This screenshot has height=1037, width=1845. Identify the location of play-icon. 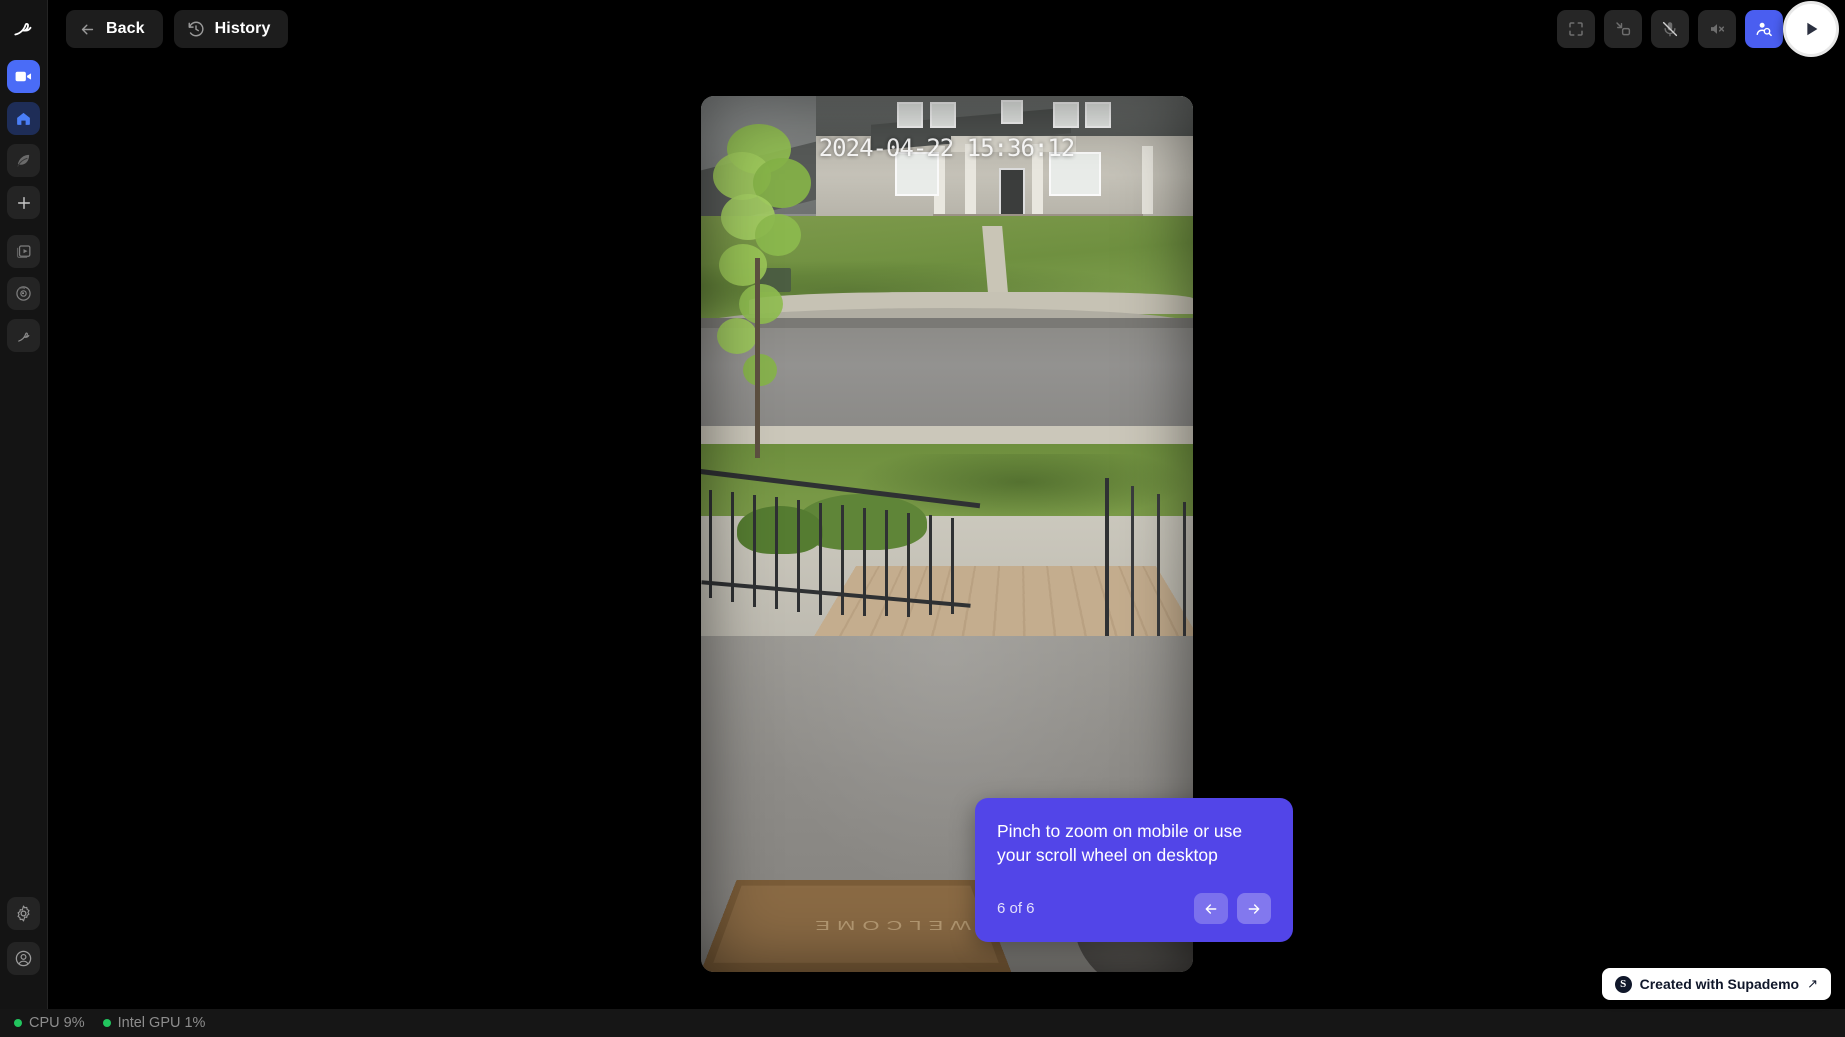
(1812, 29).